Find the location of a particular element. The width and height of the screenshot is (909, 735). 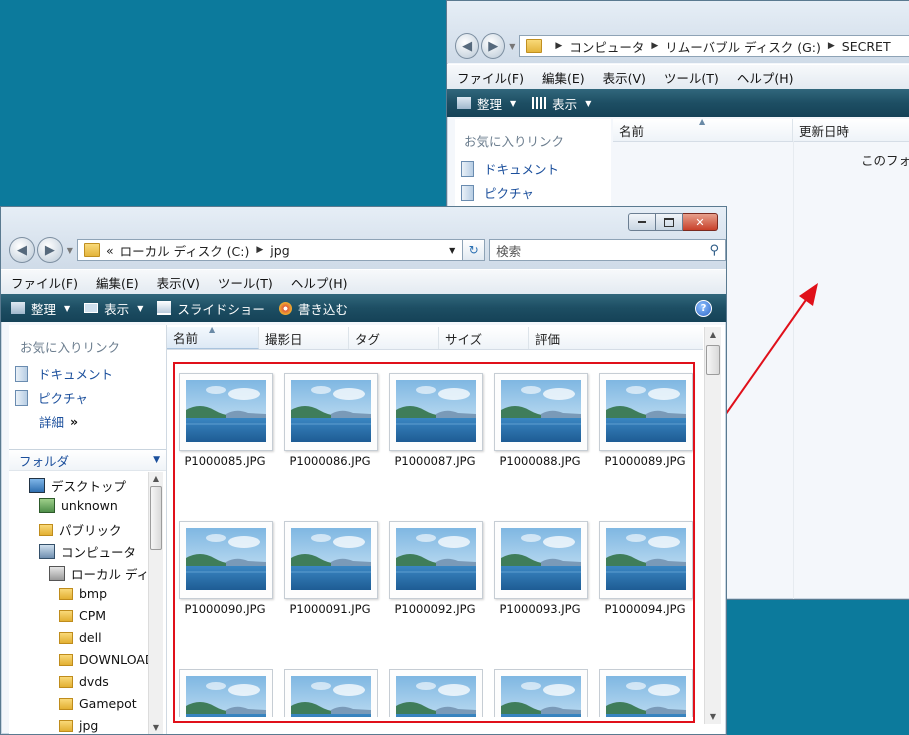

maximize-button is located at coordinates (669, 222).